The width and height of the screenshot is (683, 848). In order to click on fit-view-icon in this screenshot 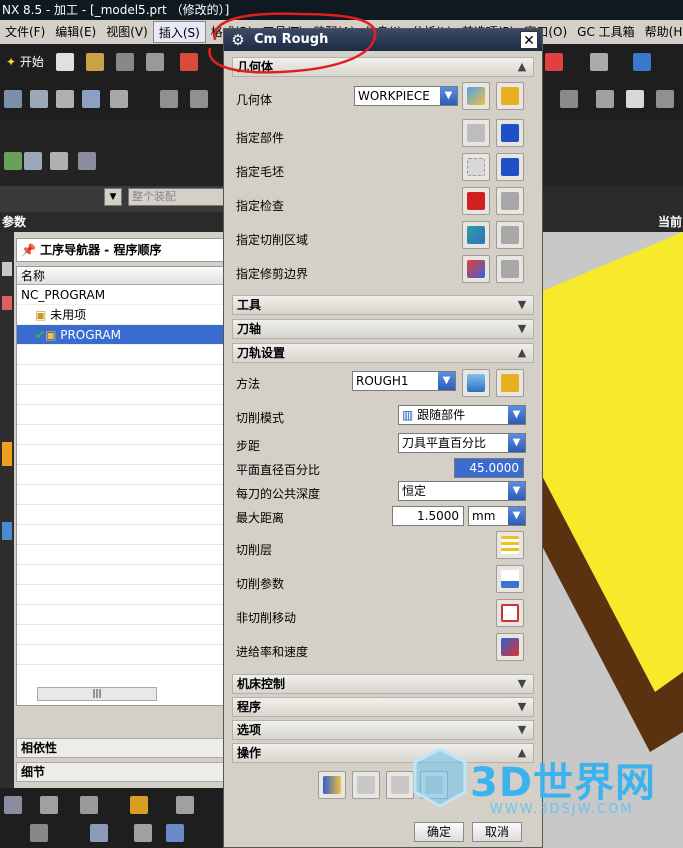, I will do `click(554, 62)`.